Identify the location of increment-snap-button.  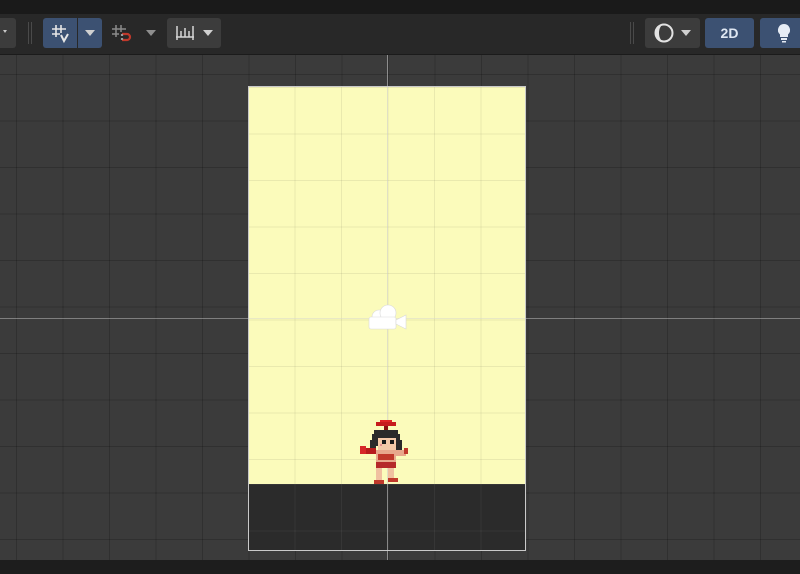
(121, 33).